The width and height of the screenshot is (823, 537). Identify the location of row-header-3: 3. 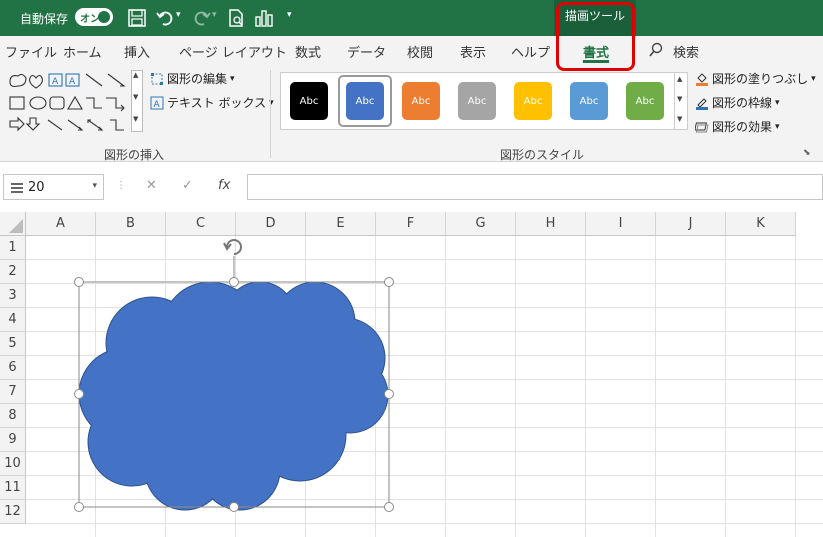
(13, 296).